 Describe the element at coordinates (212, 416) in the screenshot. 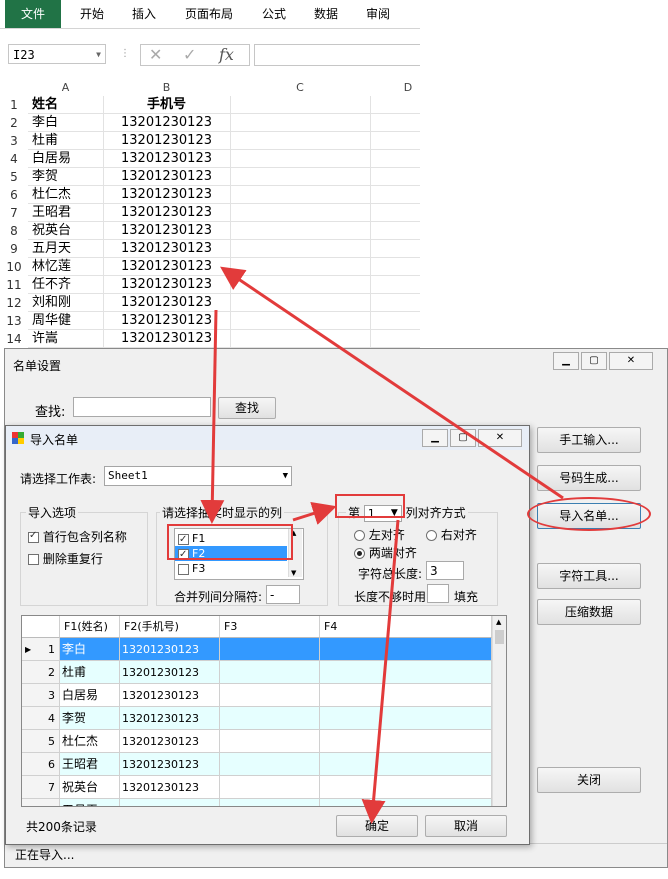

I see `arrow-to-columns` at that location.